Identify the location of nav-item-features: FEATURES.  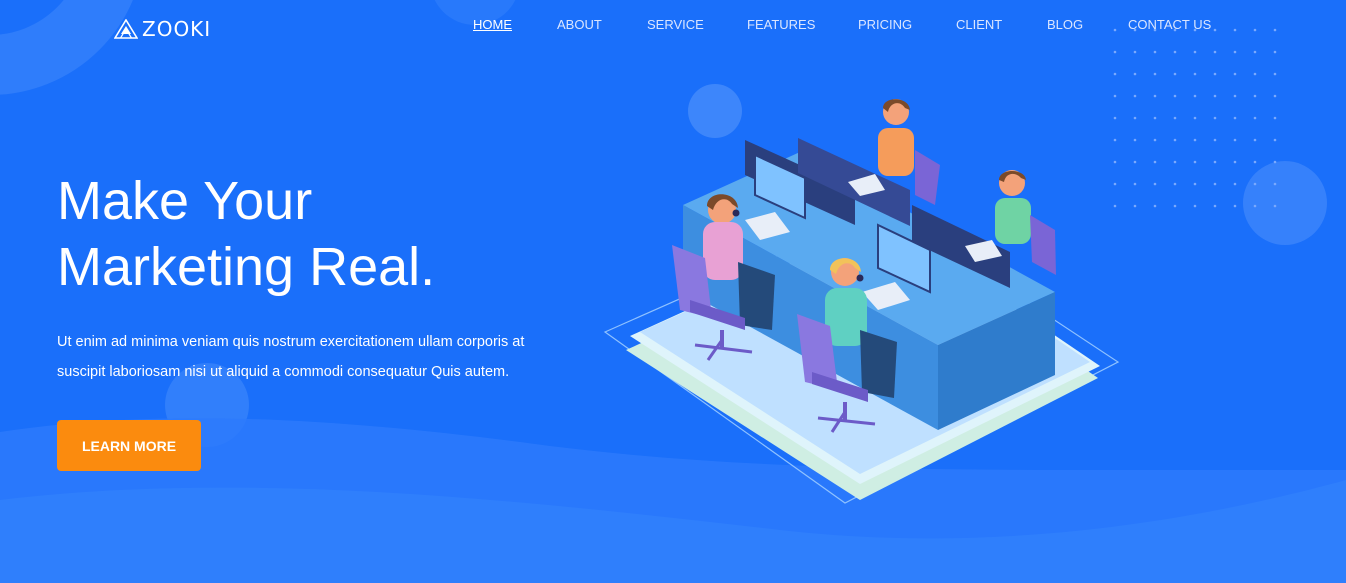
(781, 25).